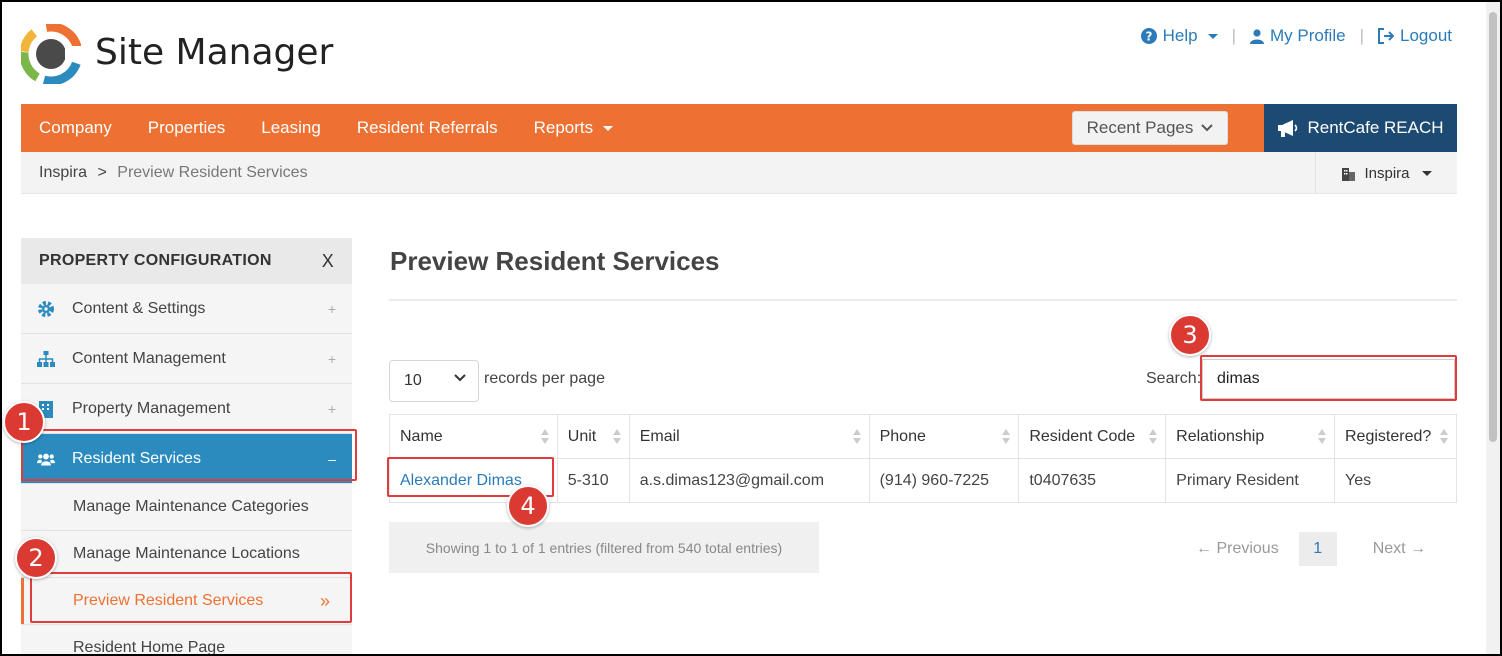 The image size is (1502, 656). Describe the element at coordinates (1317, 549) in the screenshot. I see `page-button: 1` at that location.